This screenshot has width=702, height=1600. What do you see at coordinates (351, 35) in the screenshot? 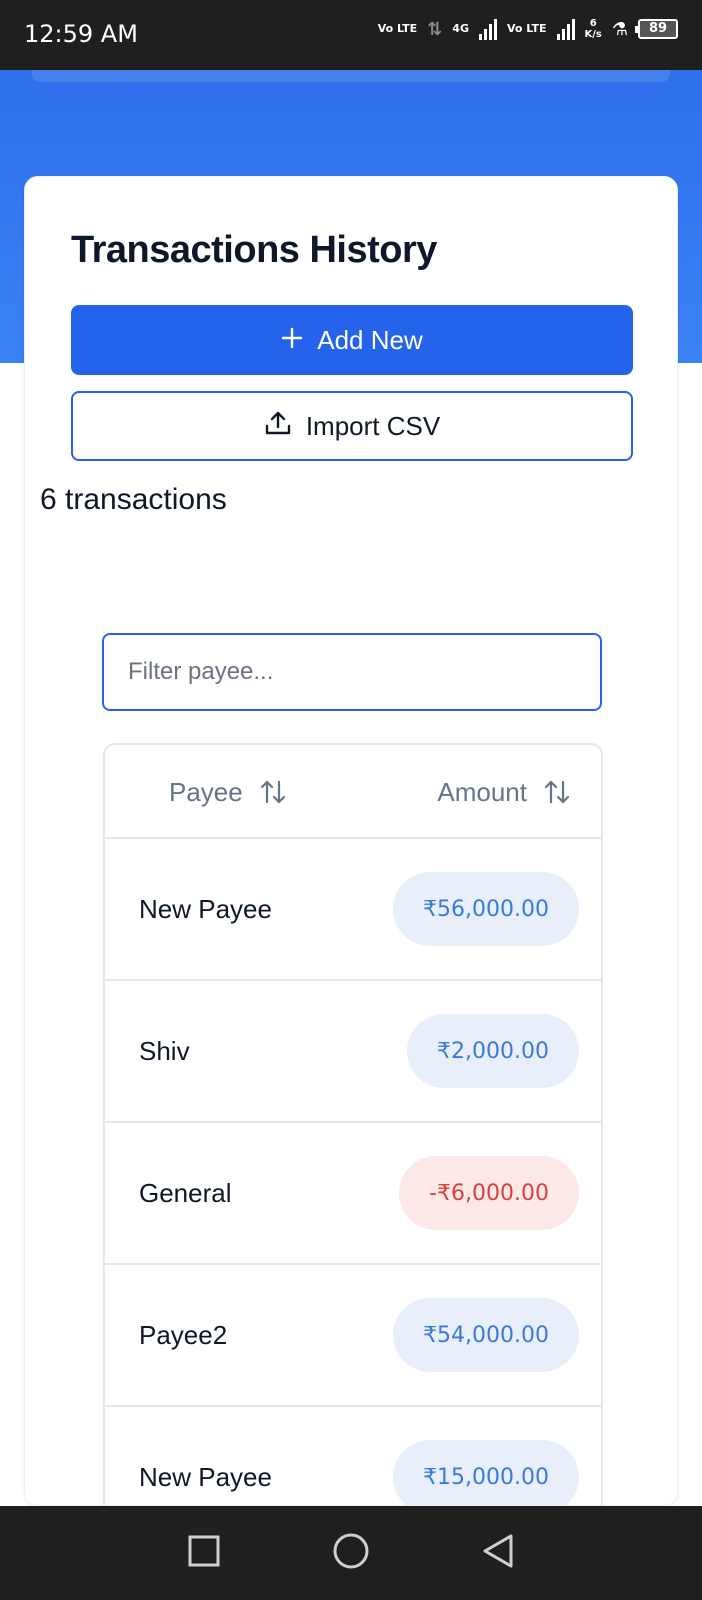
I see `status-bar: 12:59 AM Vo LTE ⇅ 4G Vo LTE 6 K/s ⚗ 89` at bounding box center [351, 35].